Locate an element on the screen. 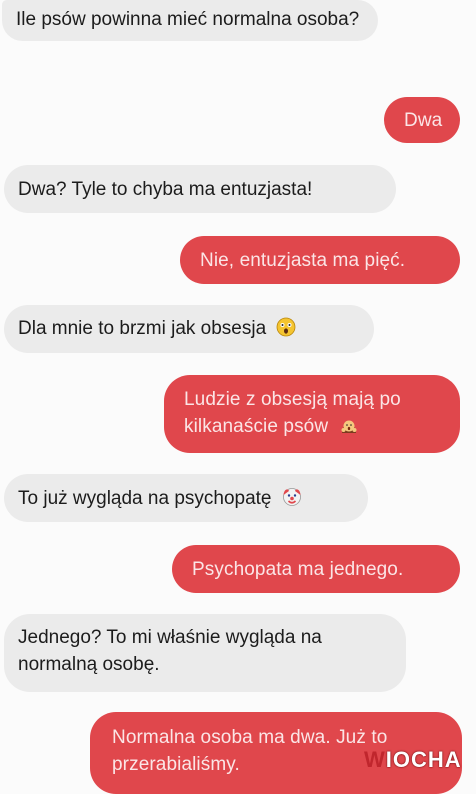  incoming-message: Ile psów powinna mieć normalna osoba? is located at coordinates (190, 20).